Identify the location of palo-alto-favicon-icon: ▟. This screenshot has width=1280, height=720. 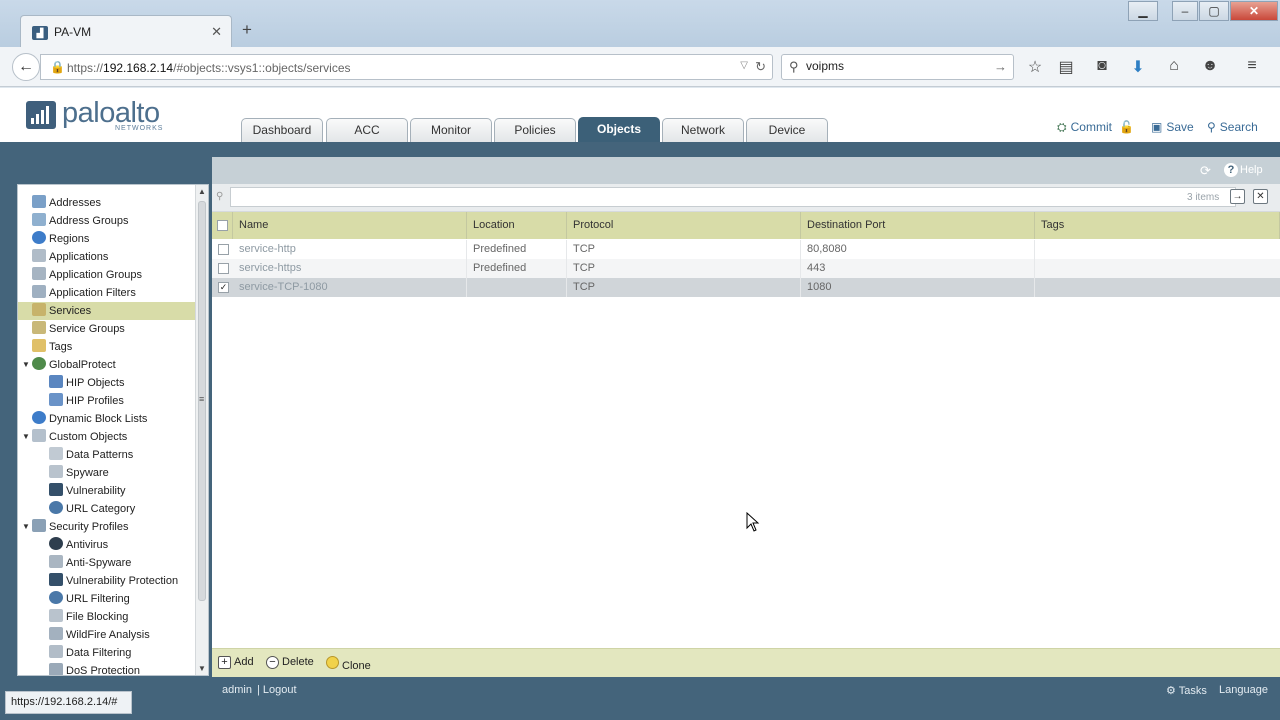
(40, 33).